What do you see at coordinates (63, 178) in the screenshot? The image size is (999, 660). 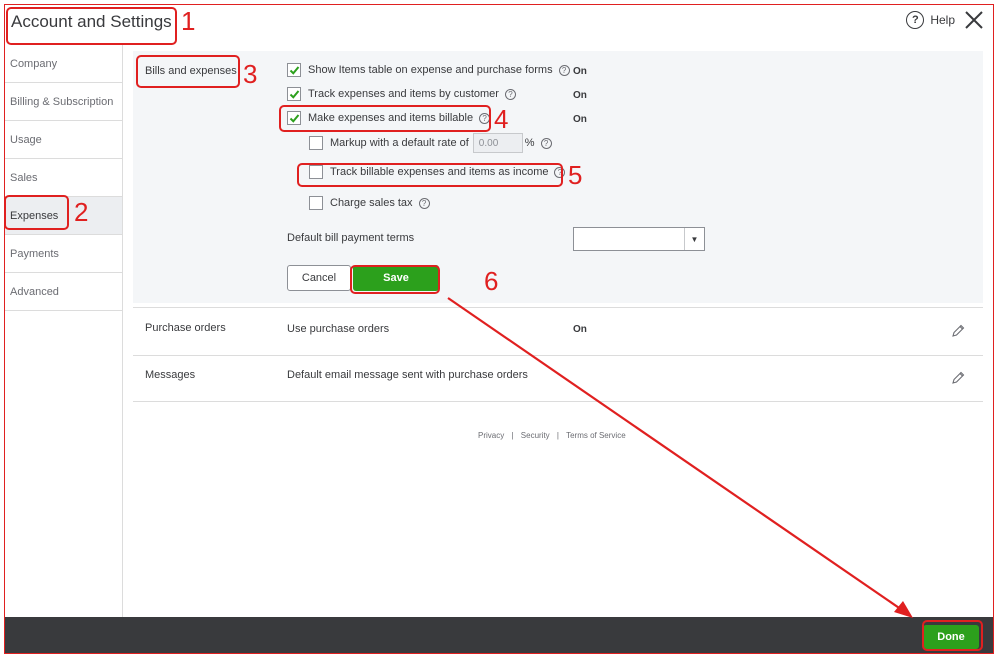 I see `sidebar-item-sales: Sales` at bounding box center [63, 178].